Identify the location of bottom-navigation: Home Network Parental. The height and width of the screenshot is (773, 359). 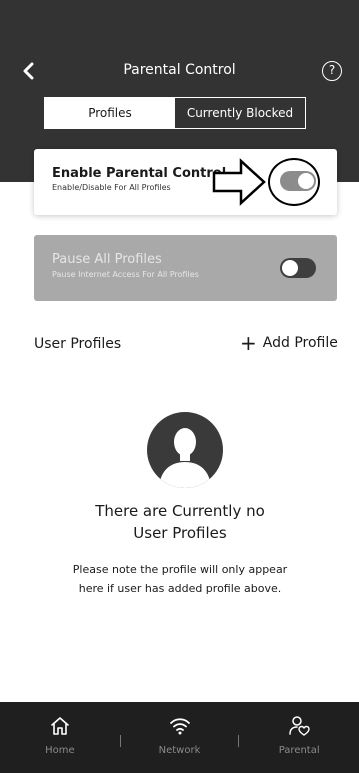
(179, 737).